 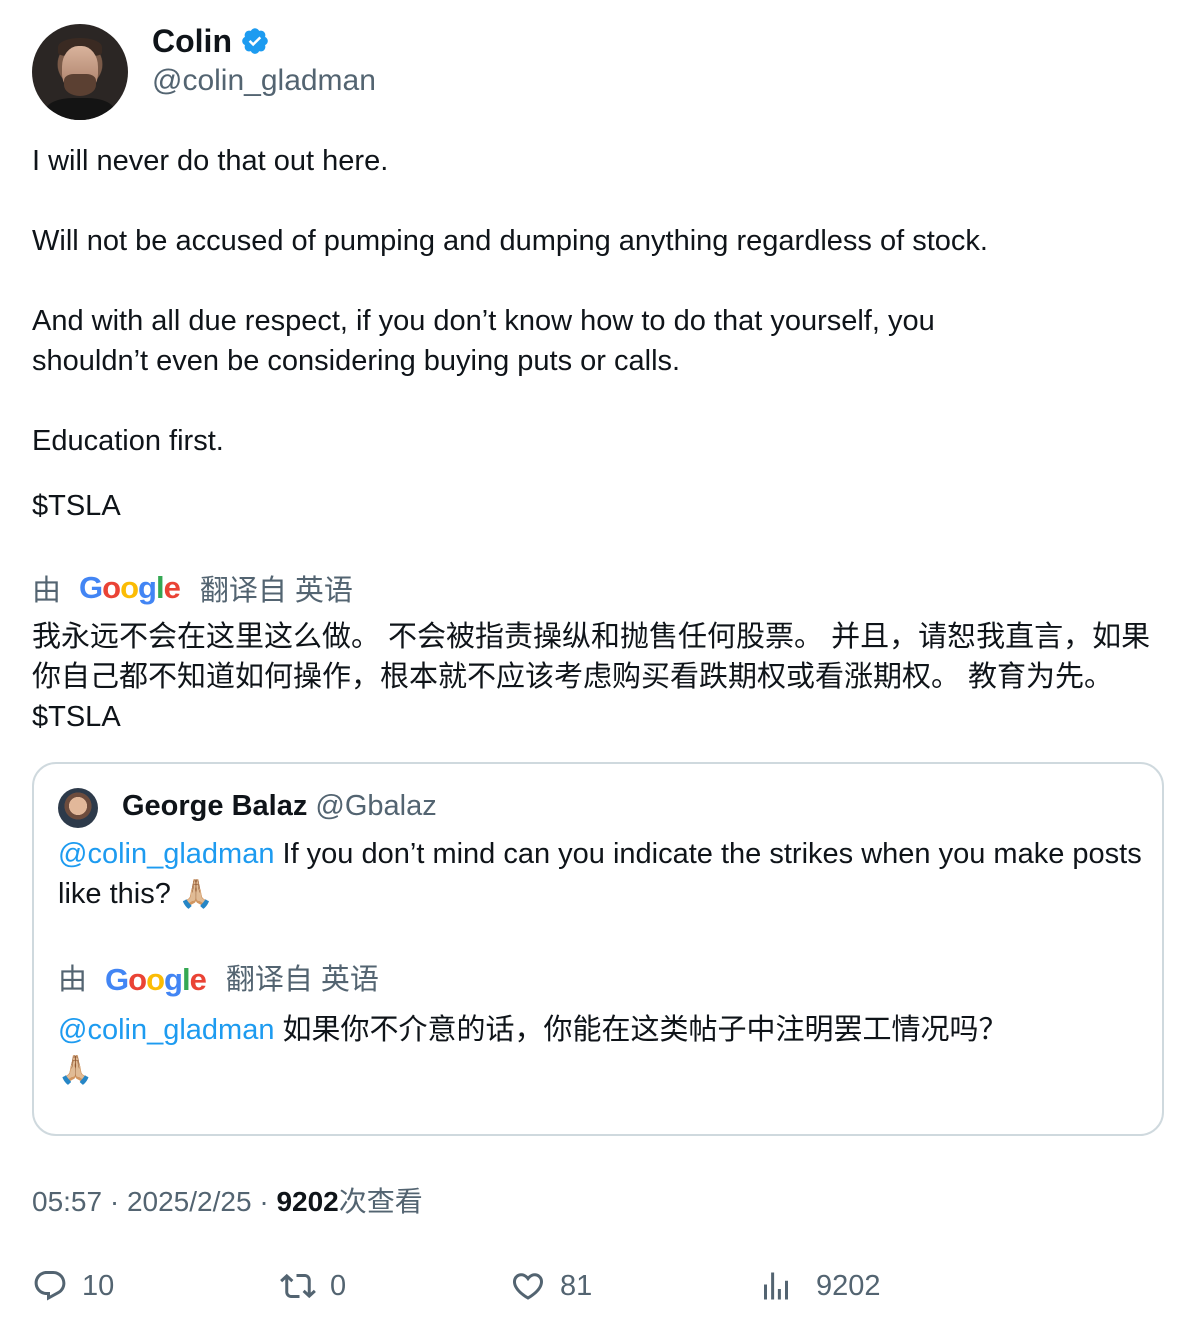 I want to click on quoted-author-name: George Balaz, so click(x=214, y=806).